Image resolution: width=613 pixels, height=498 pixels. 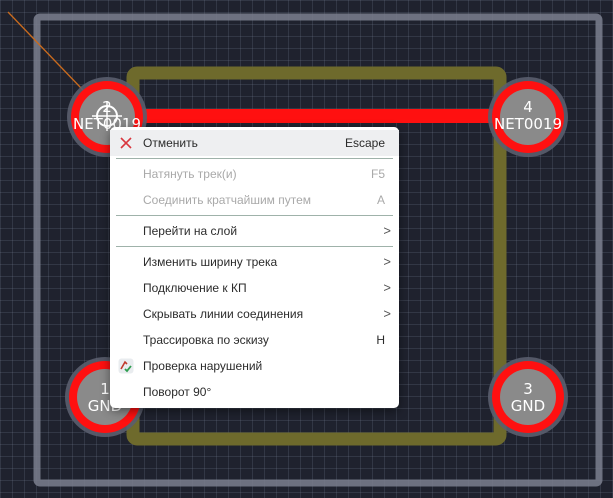 What do you see at coordinates (195, 288) in the screenshot?
I see `menu-item-label: Подключение к КП` at bounding box center [195, 288].